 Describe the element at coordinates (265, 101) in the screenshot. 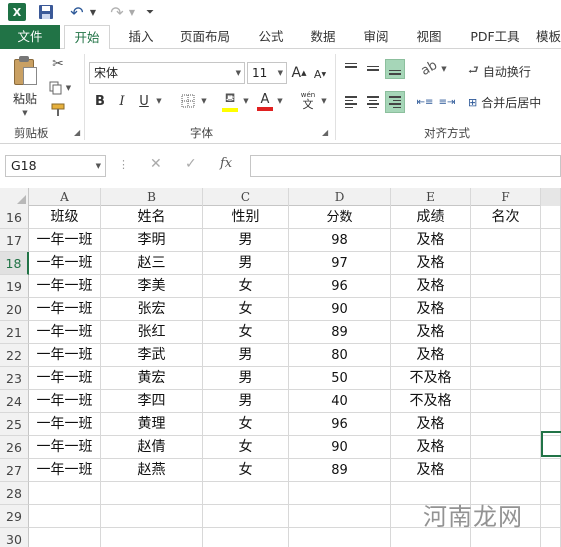

I see `font-color-button: A` at that location.